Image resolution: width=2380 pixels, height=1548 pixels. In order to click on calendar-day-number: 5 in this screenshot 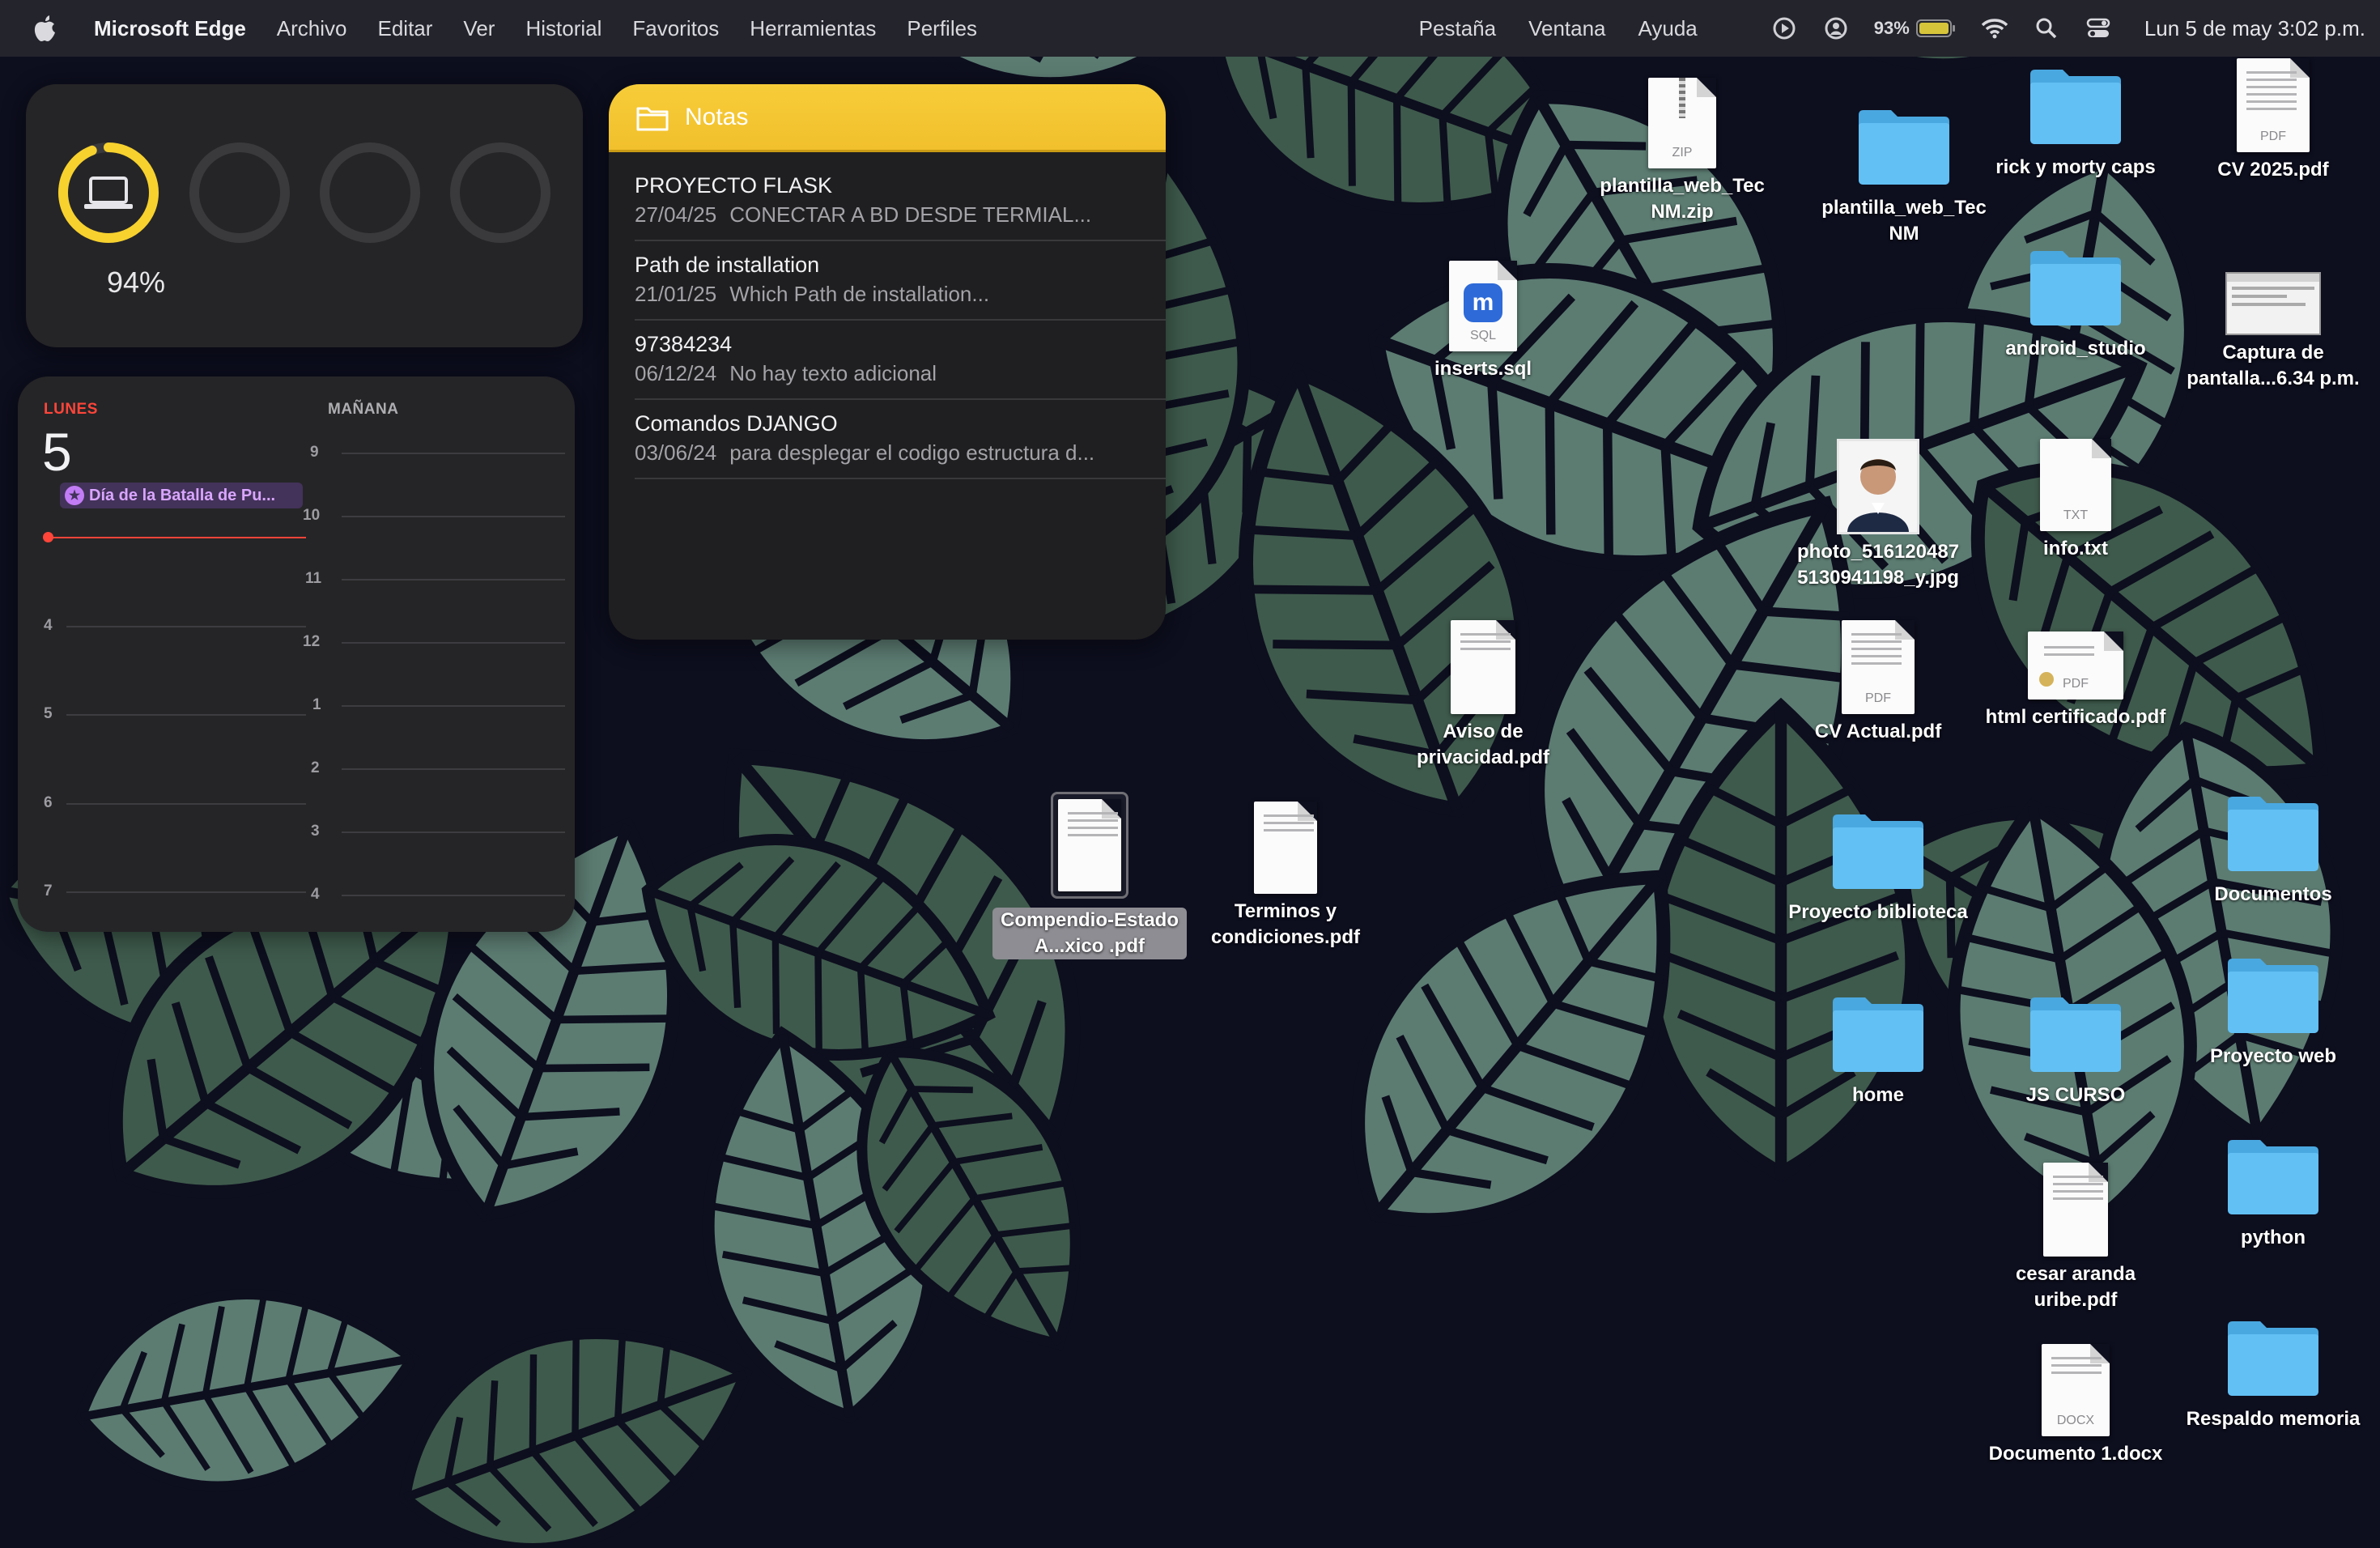, I will do `click(57, 452)`.